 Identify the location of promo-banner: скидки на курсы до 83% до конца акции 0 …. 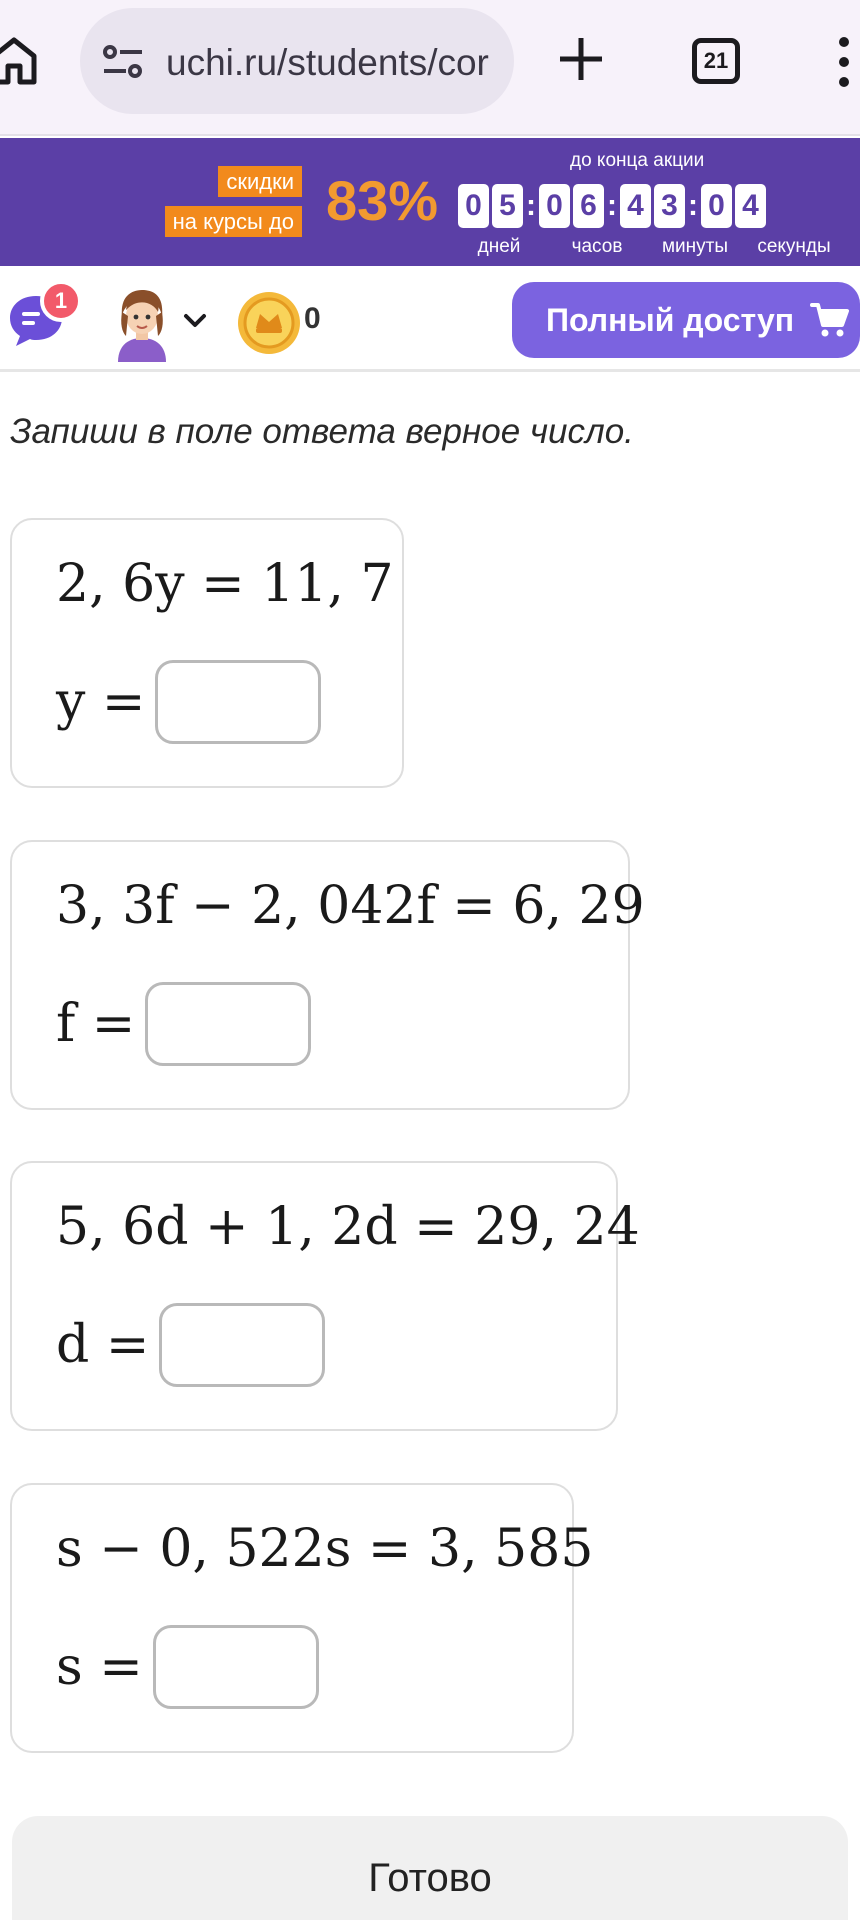
(430, 202).